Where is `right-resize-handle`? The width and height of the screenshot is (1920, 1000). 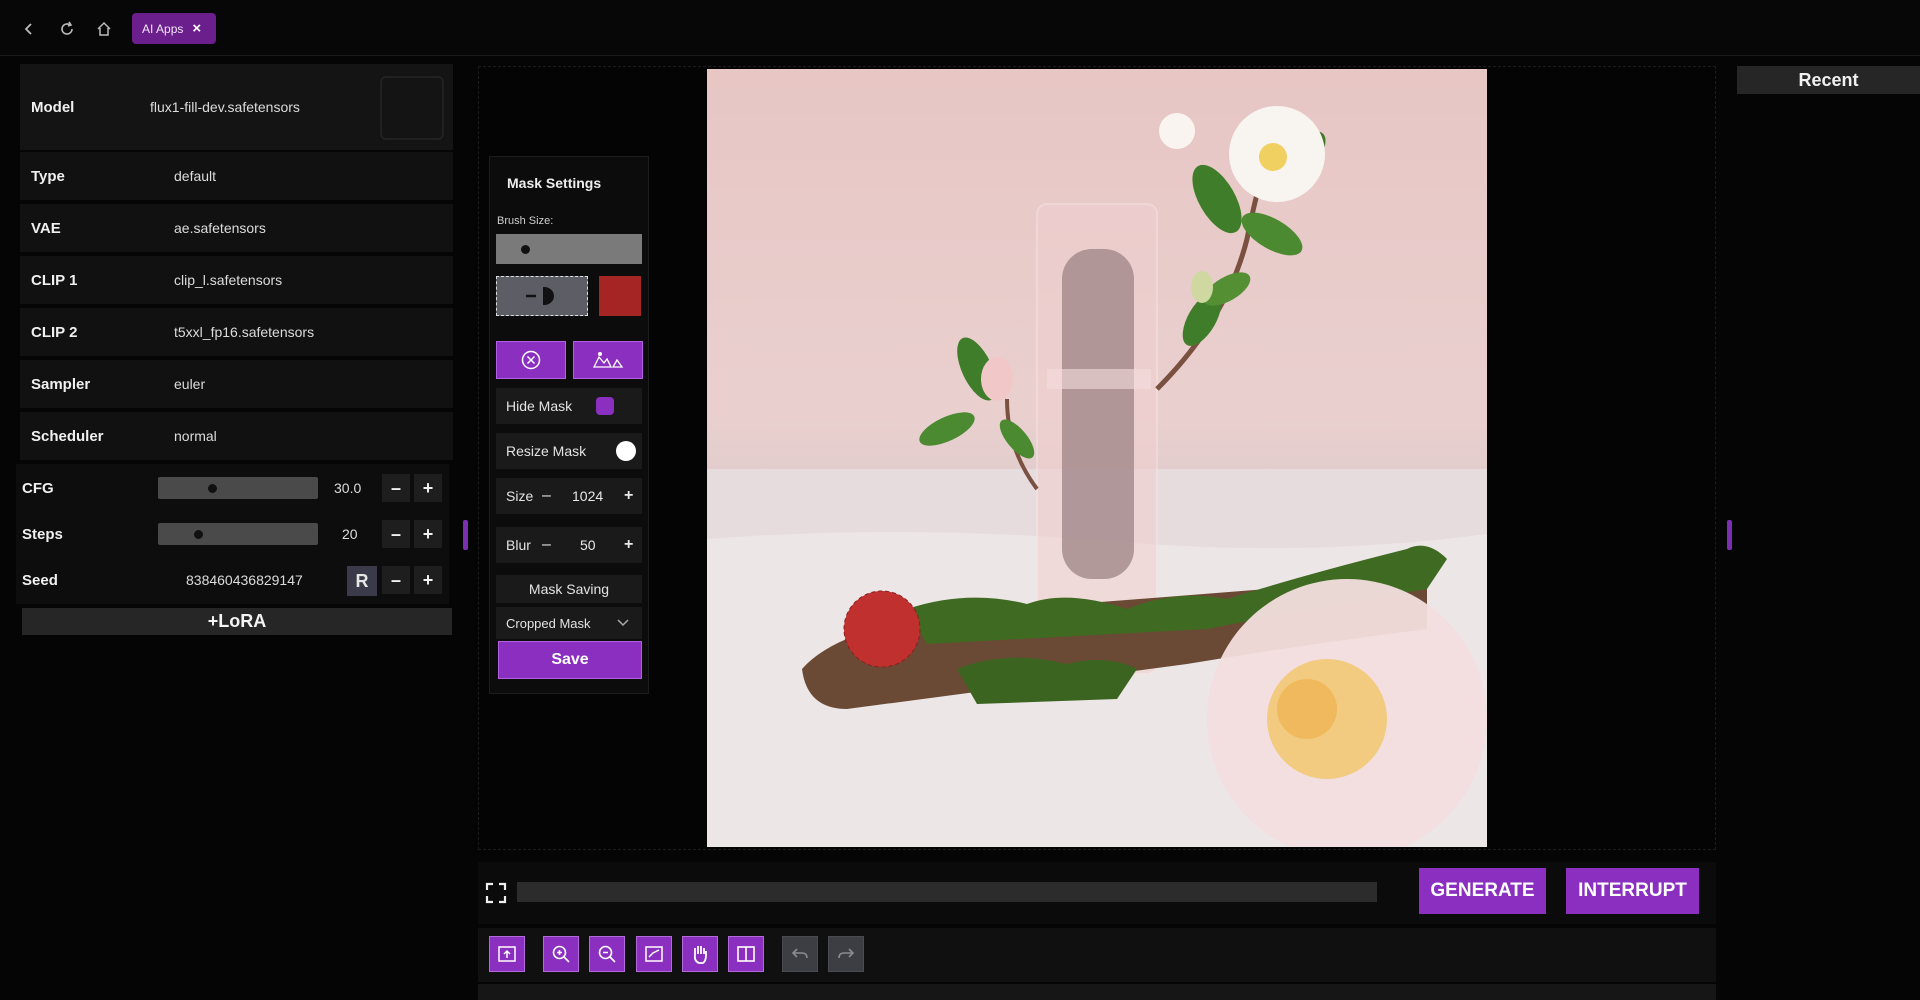
right-resize-handle is located at coordinates (1729, 535).